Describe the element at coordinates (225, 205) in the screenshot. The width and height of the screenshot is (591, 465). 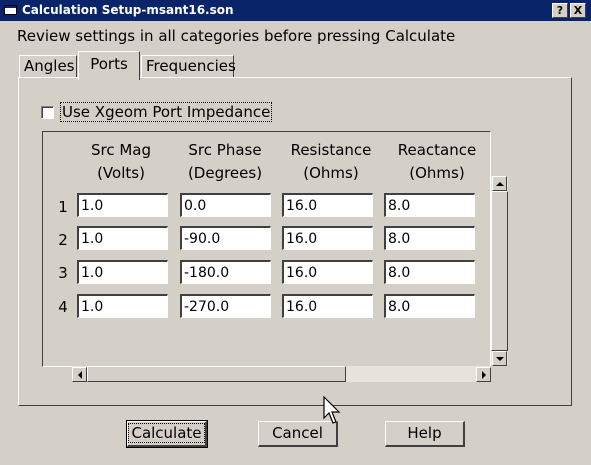
I see `src-phase-input: 0.0` at that location.